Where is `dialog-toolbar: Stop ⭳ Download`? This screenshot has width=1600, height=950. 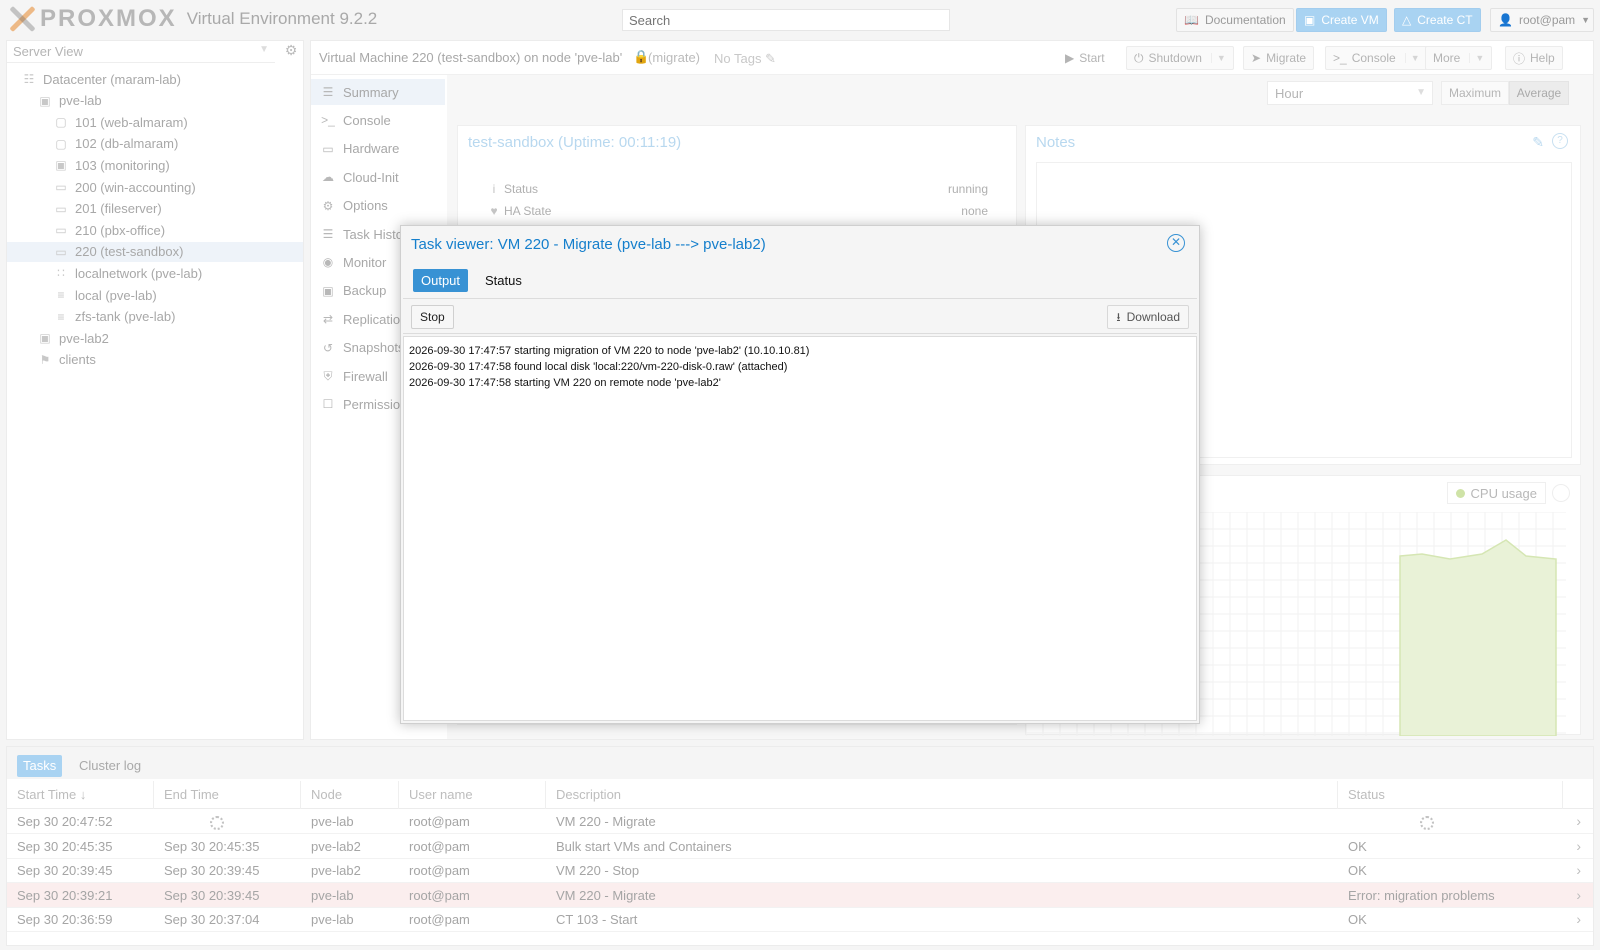
dialog-toolbar: Stop ⭳ Download is located at coordinates (800, 316).